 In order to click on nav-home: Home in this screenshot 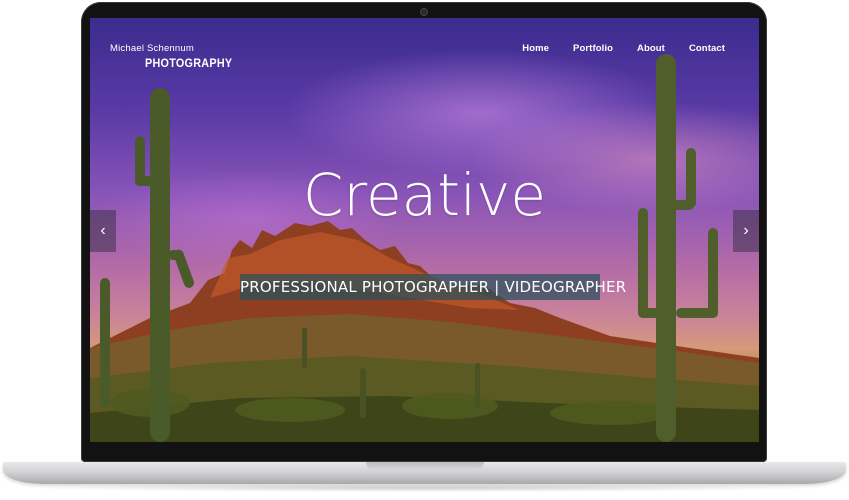, I will do `click(535, 48)`.